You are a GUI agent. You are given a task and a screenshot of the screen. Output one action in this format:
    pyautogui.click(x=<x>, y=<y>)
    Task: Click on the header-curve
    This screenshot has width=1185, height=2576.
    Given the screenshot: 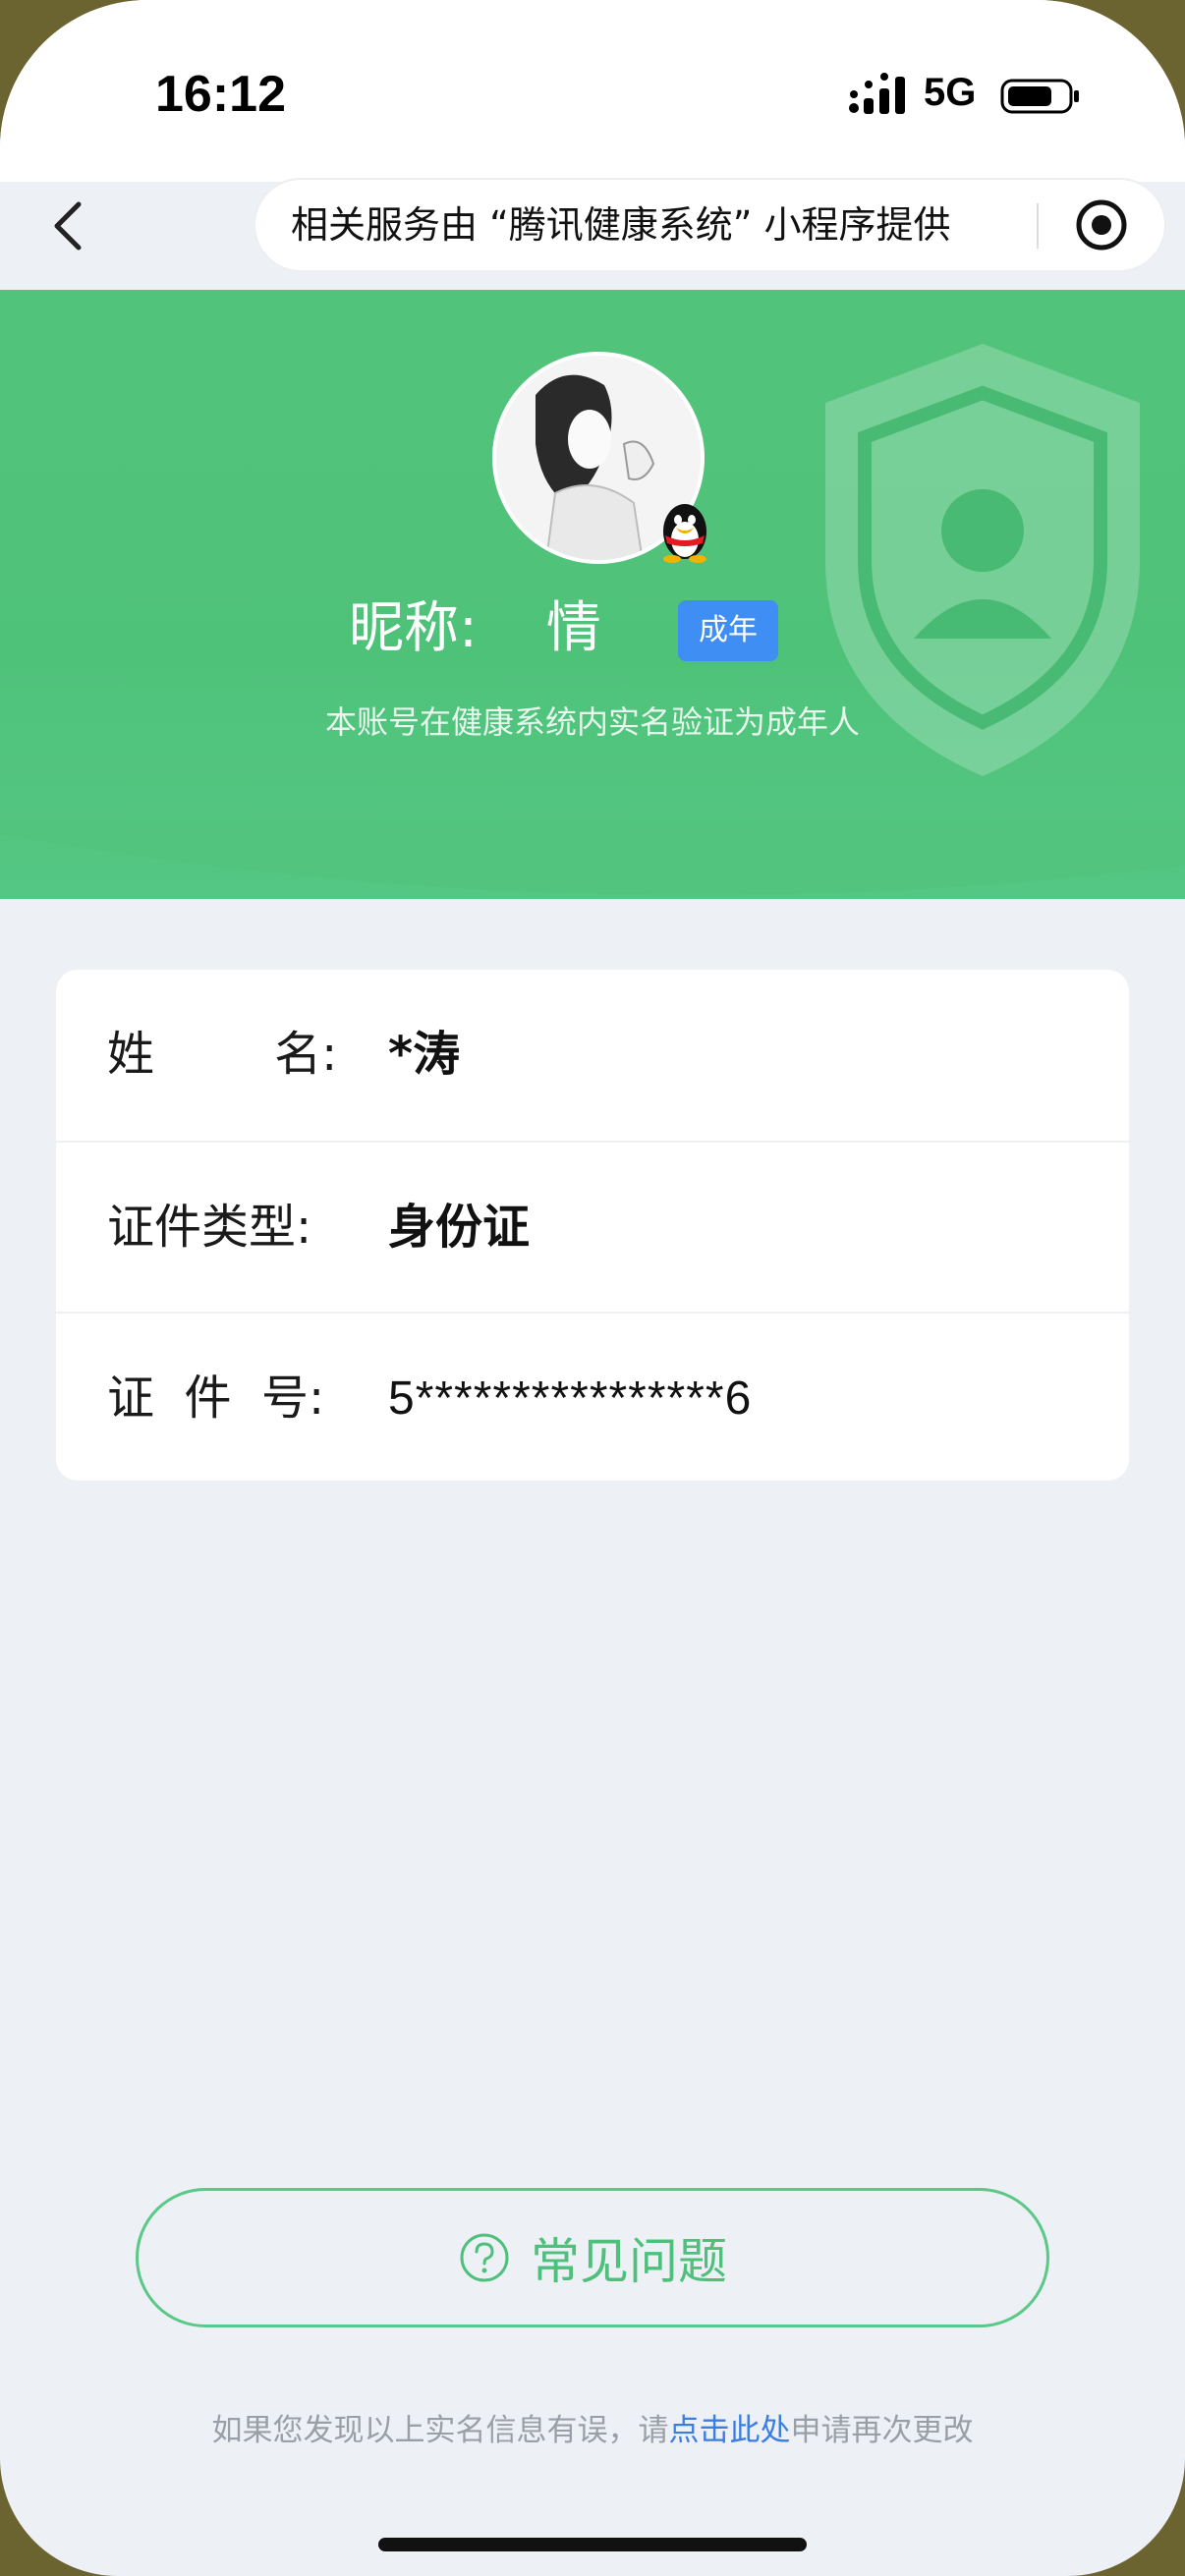 What is the action you would take?
    pyautogui.click(x=592, y=858)
    